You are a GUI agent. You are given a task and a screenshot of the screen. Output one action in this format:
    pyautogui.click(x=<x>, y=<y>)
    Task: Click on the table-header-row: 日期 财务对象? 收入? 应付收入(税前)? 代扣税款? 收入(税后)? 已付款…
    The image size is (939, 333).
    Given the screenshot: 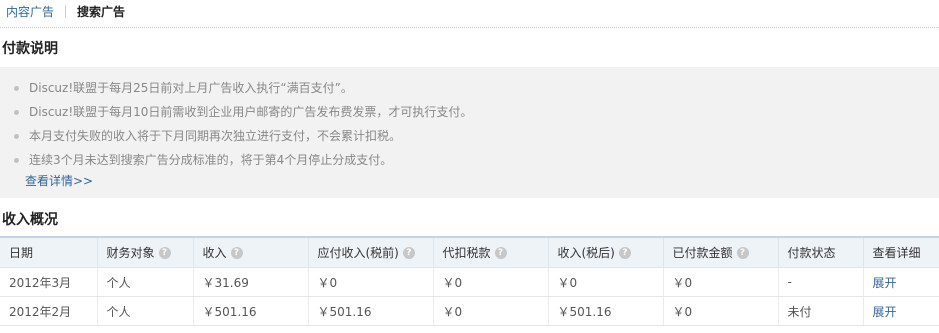 What is the action you would take?
    pyautogui.click(x=469, y=252)
    